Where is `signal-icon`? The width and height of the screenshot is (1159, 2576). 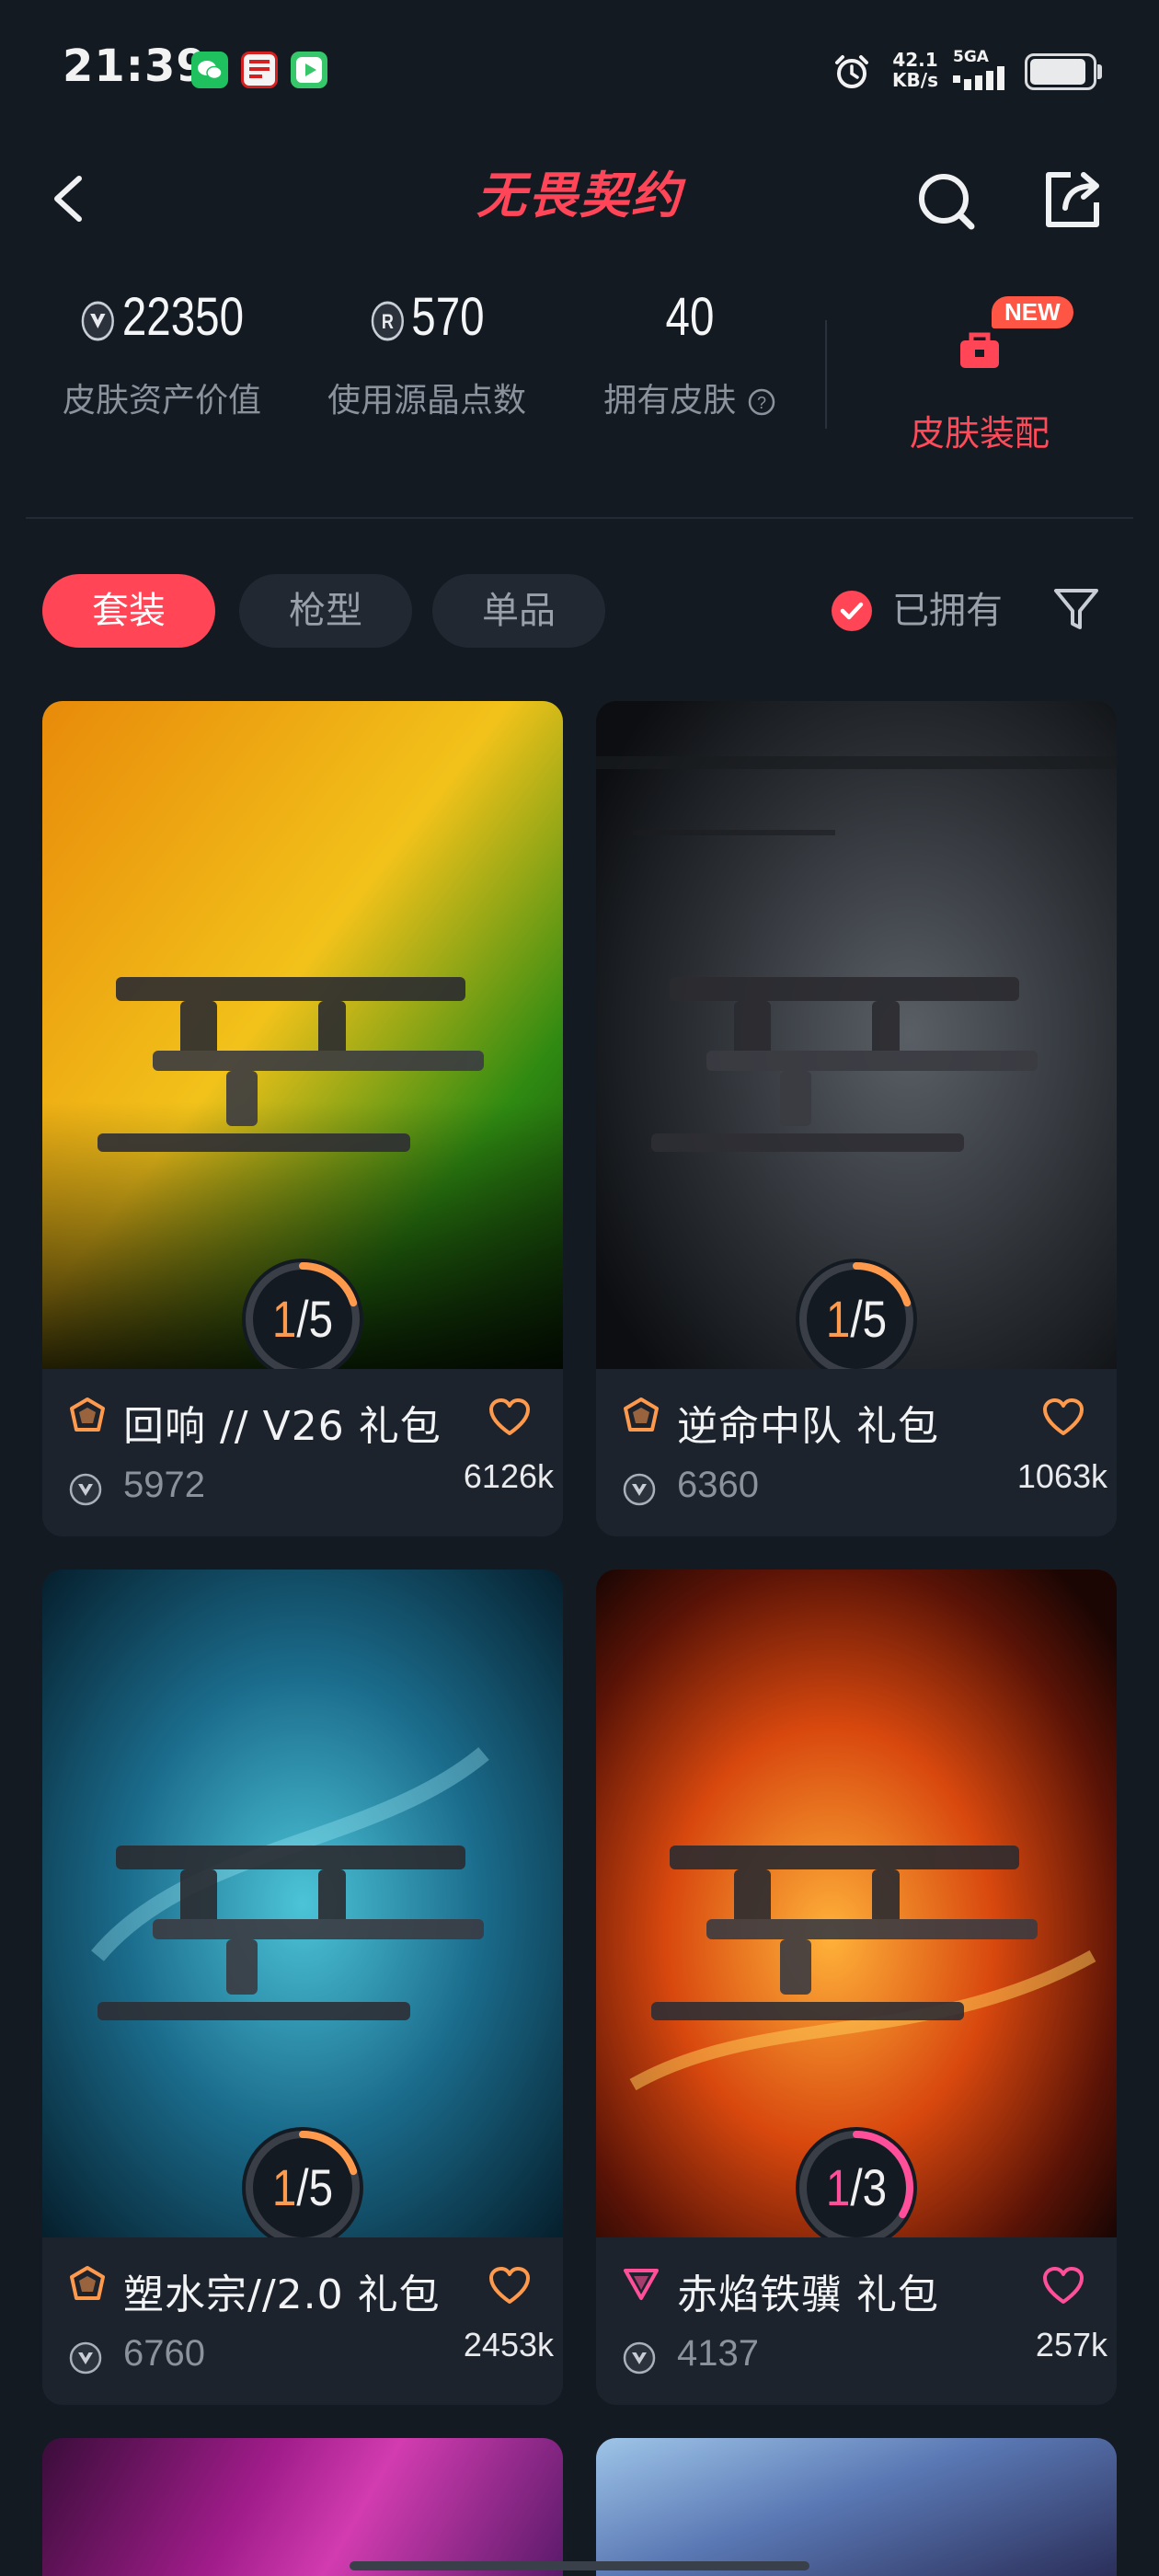 signal-icon is located at coordinates (983, 81).